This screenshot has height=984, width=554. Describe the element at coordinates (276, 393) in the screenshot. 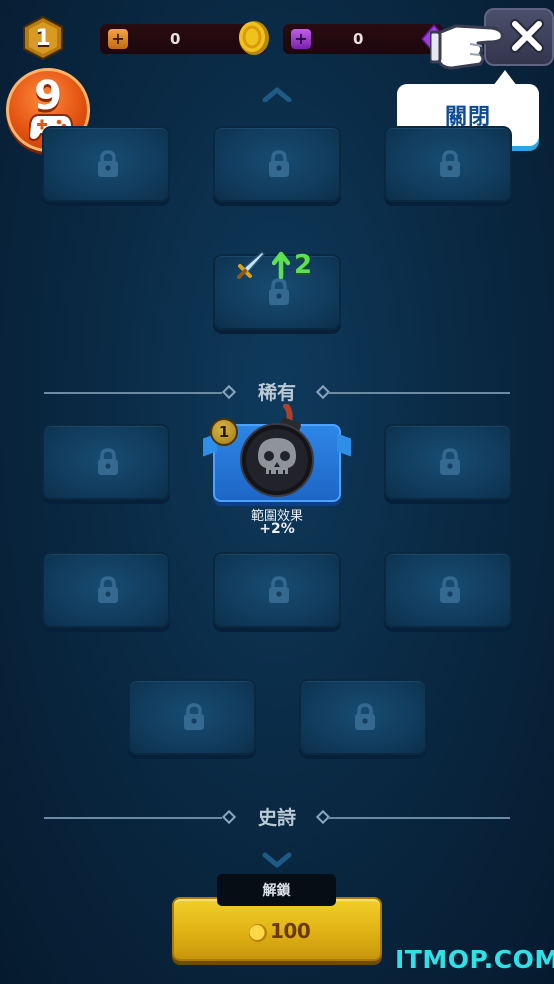

I see `section-title-rare: 稀有` at that location.